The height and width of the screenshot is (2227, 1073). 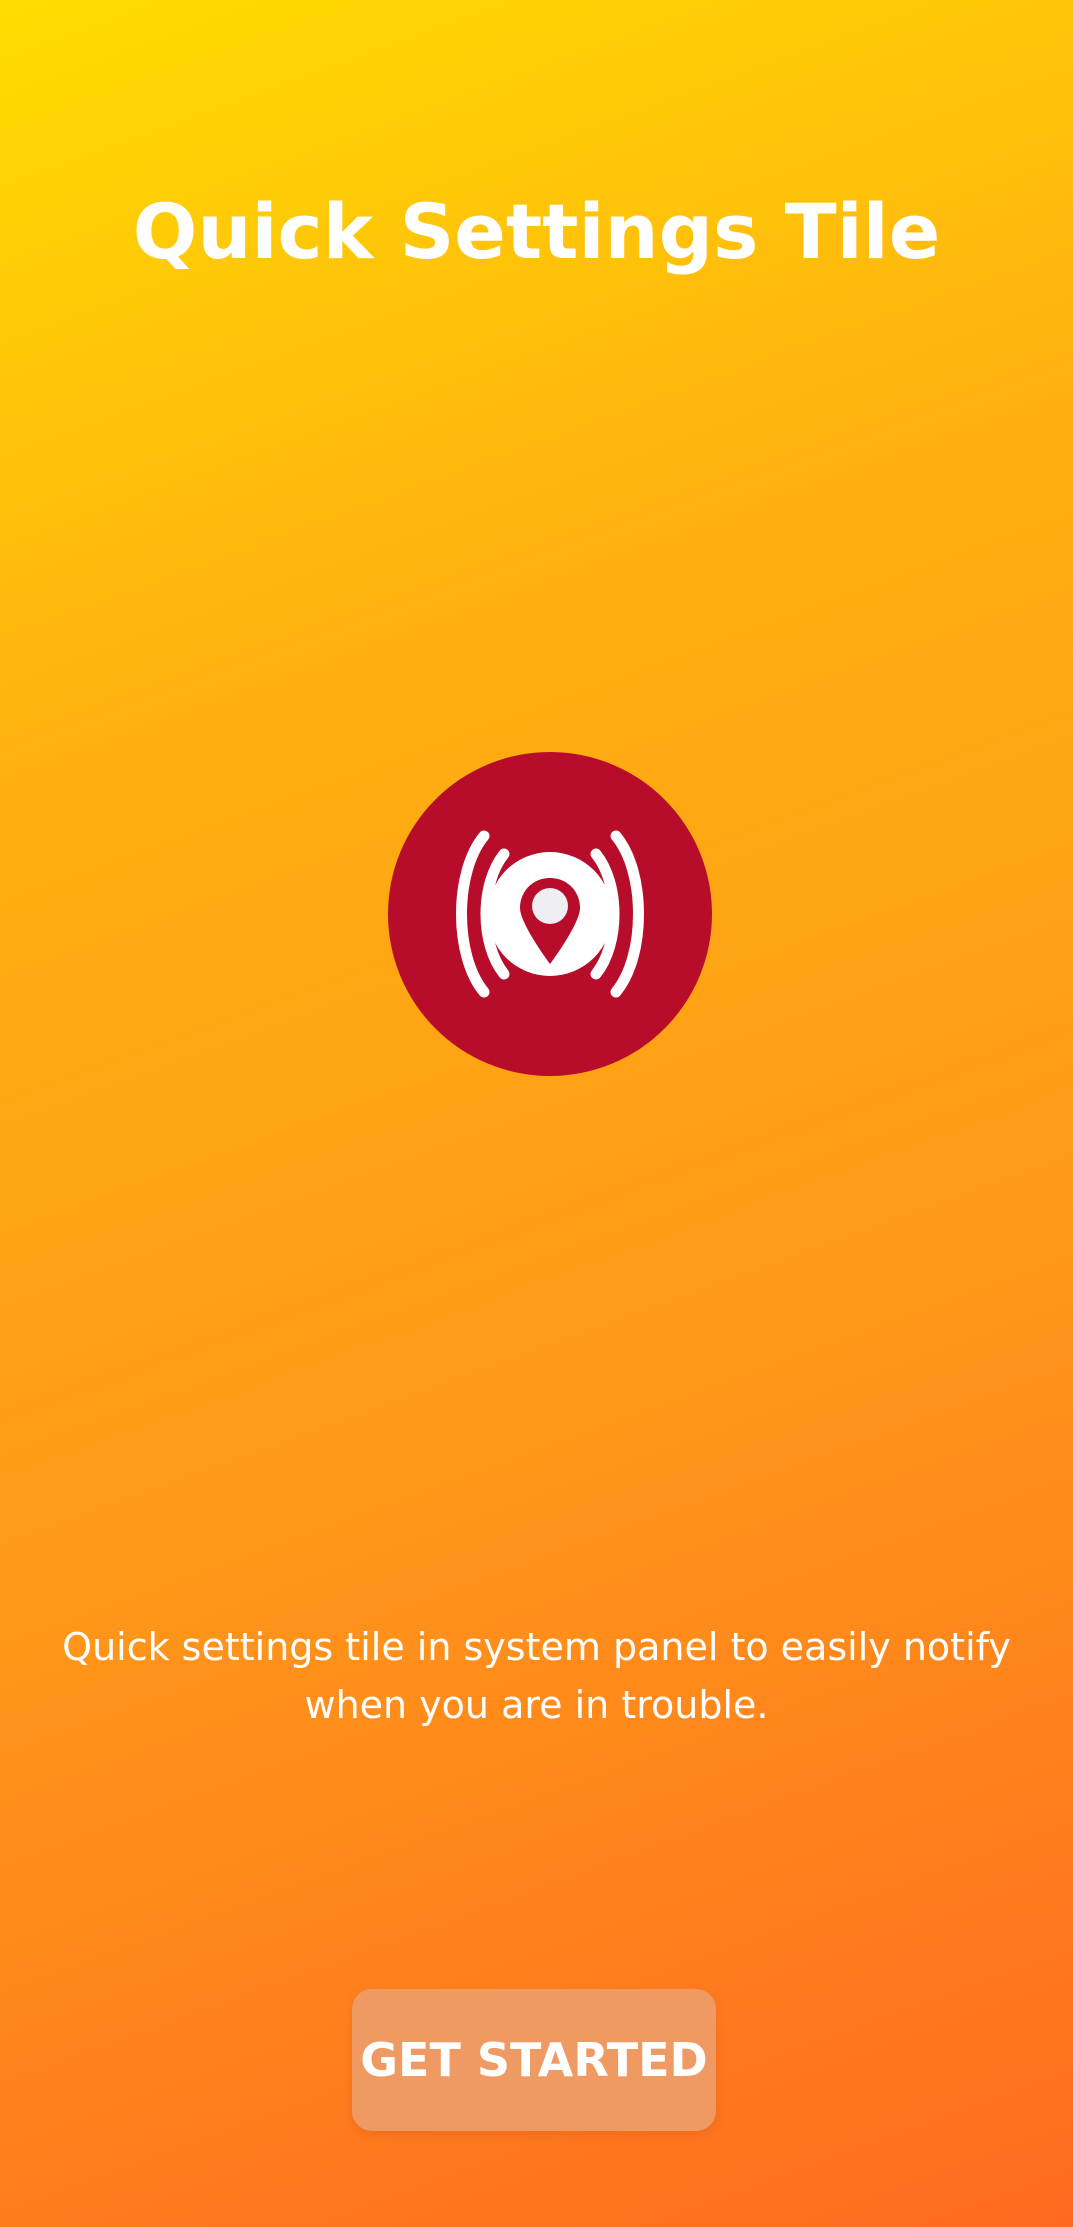 I want to click on get-started-button: GET STARTED, so click(x=534, y=2060).